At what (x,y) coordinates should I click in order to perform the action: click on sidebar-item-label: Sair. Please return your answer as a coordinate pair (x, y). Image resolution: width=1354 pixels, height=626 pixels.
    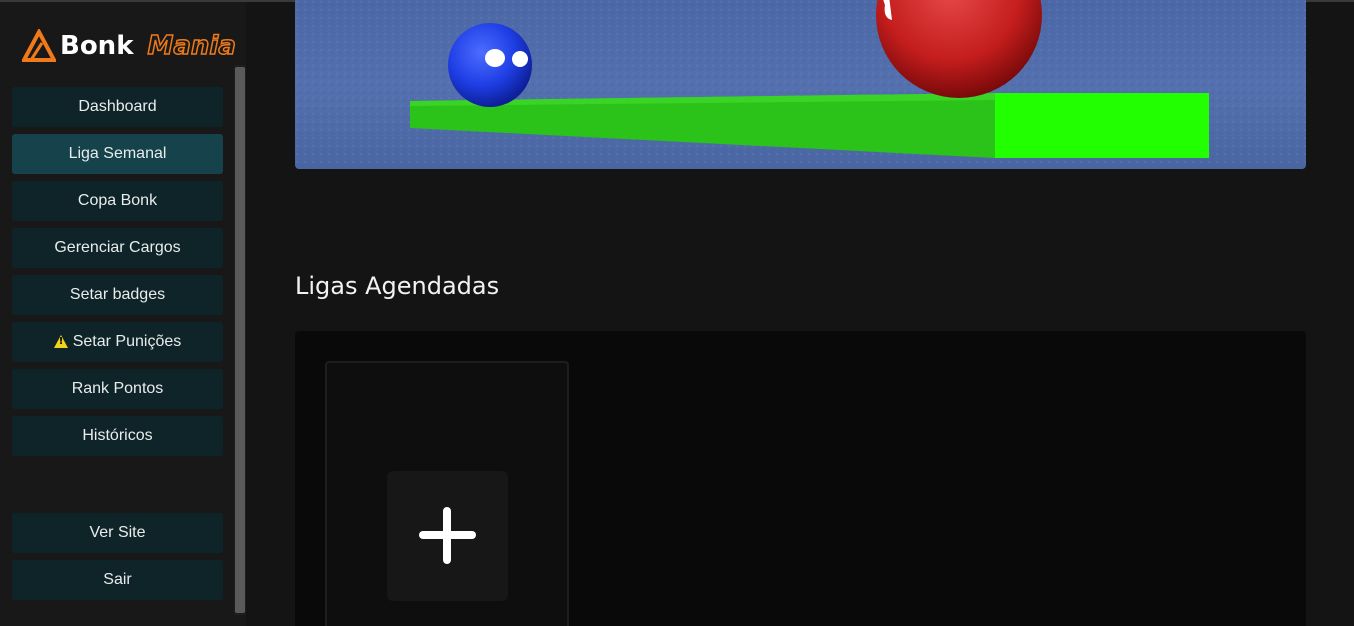
    Looking at the image, I should click on (117, 579).